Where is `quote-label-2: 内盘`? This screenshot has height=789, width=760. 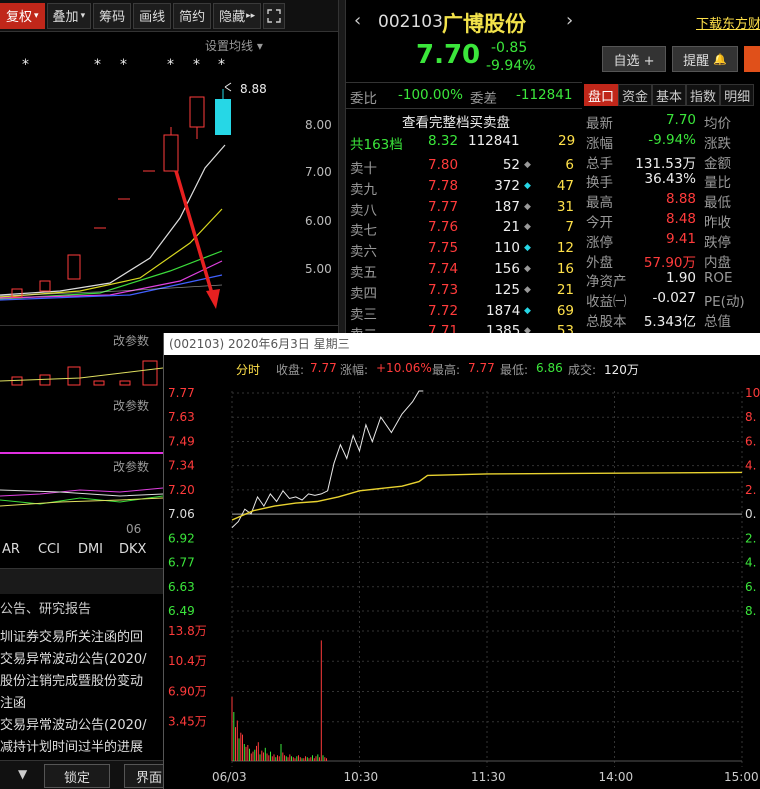 quote-label-2: 内盘 is located at coordinates (717, 262).